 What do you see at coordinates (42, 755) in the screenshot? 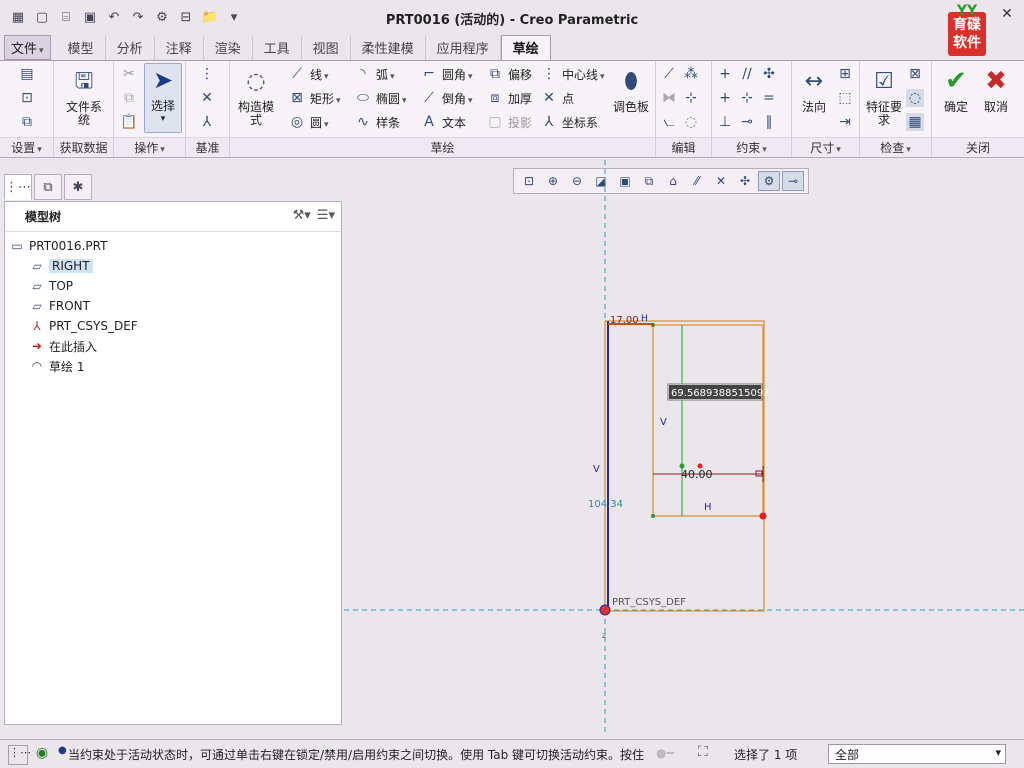
I see `browser-toggle-icon: ◉` at bounding box center [42, 755].